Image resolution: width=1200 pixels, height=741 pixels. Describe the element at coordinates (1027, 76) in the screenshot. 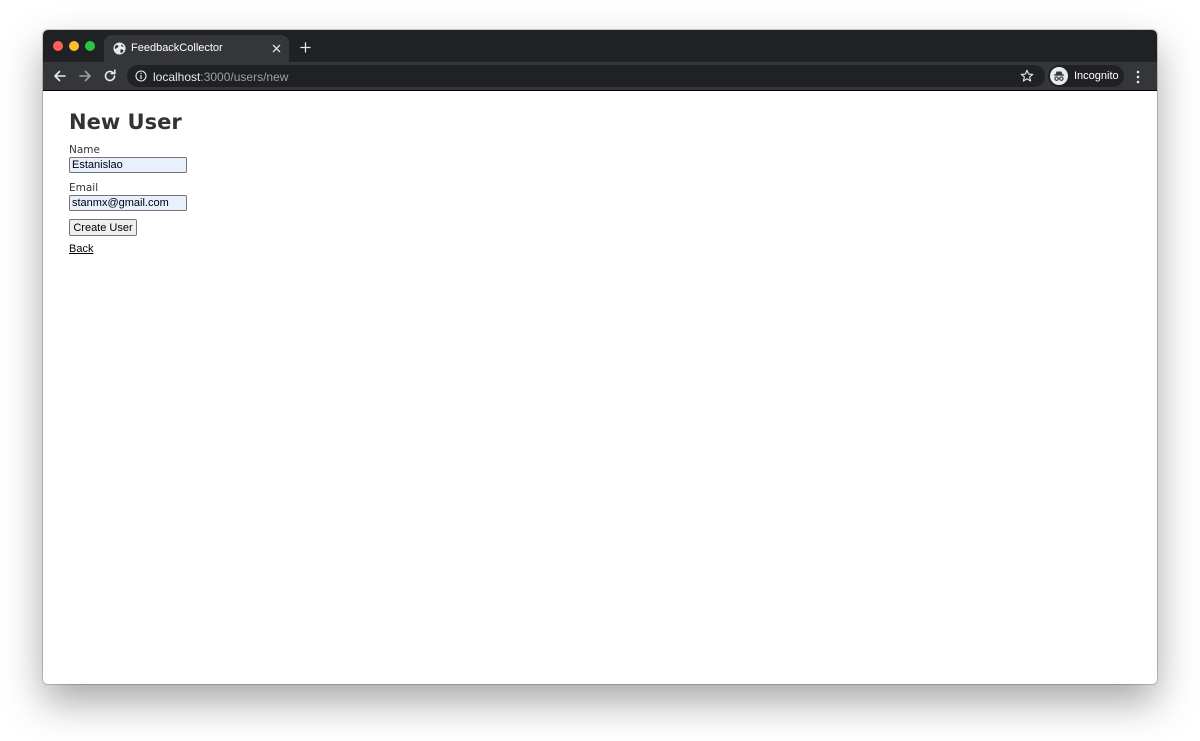

I see `bookmark-star-icon` at that location.